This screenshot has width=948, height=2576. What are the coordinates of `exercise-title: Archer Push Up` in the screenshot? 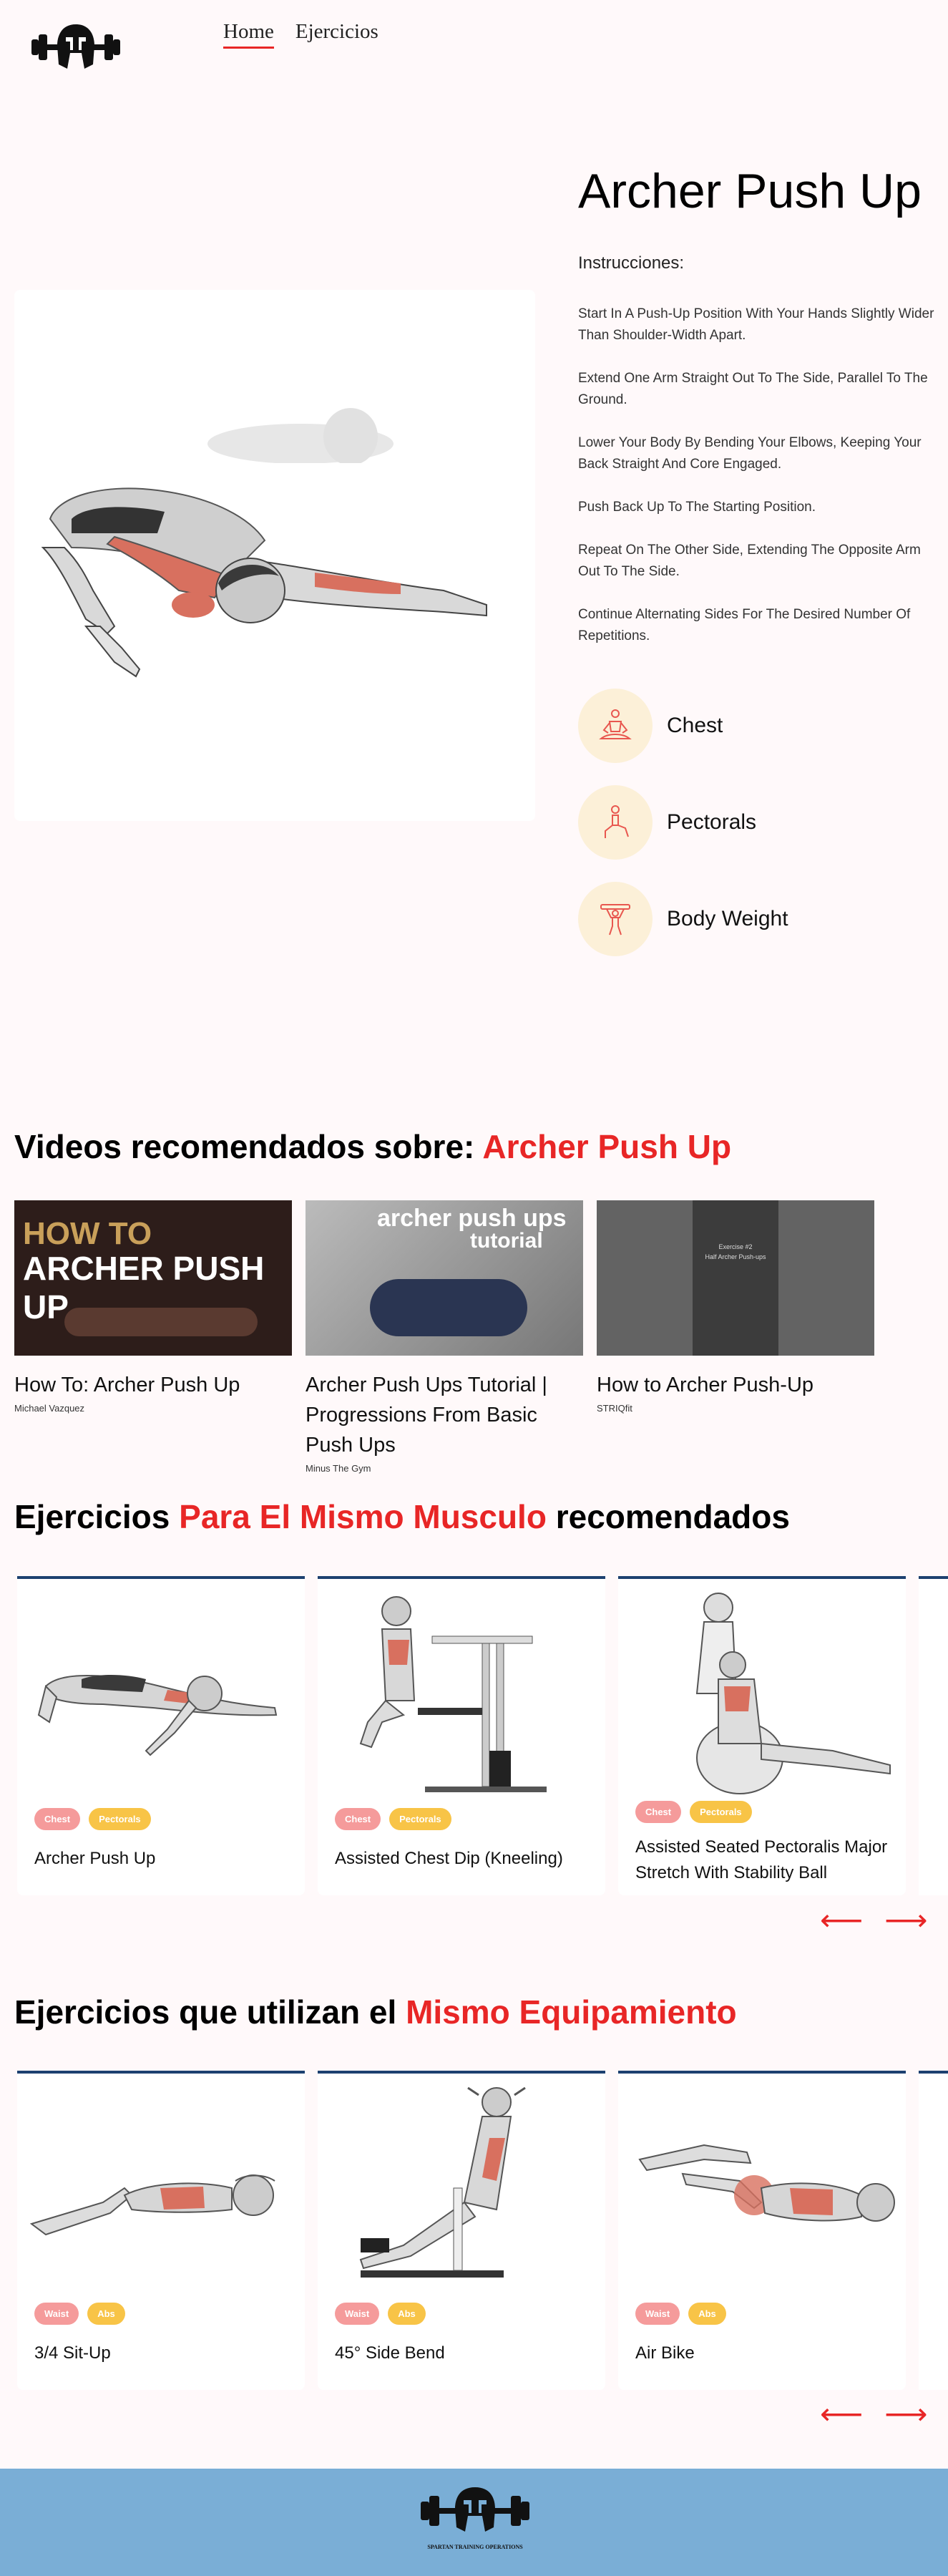 It's located at (750, 191).